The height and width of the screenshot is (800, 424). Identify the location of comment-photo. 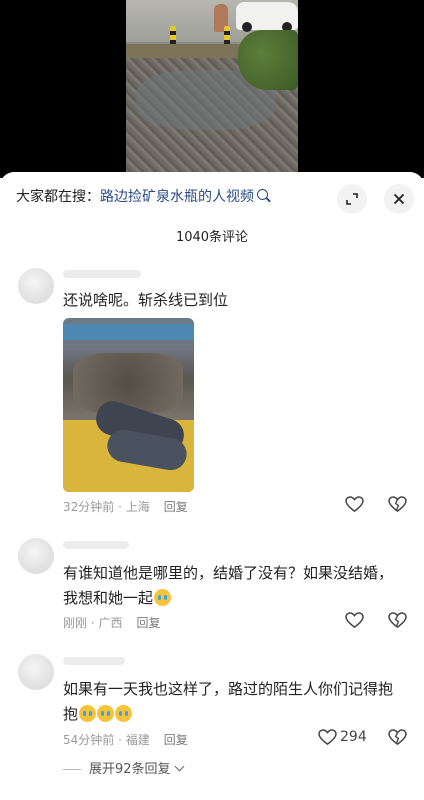
(128, 405).